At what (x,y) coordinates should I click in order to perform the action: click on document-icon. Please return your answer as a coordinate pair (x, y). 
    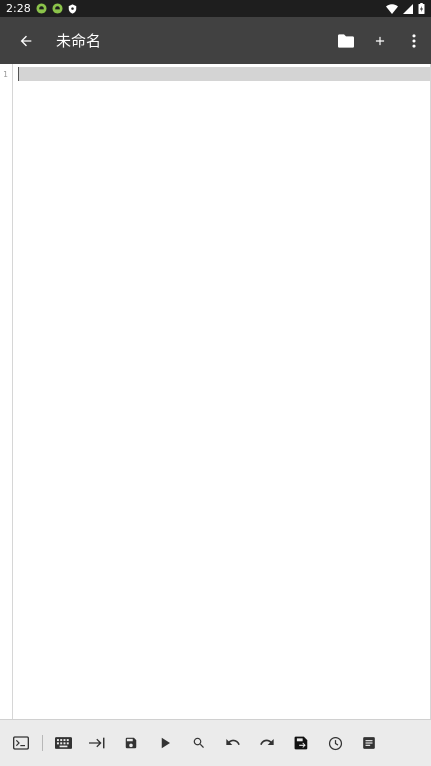
    Looking at the image, I should click on (369, 743).